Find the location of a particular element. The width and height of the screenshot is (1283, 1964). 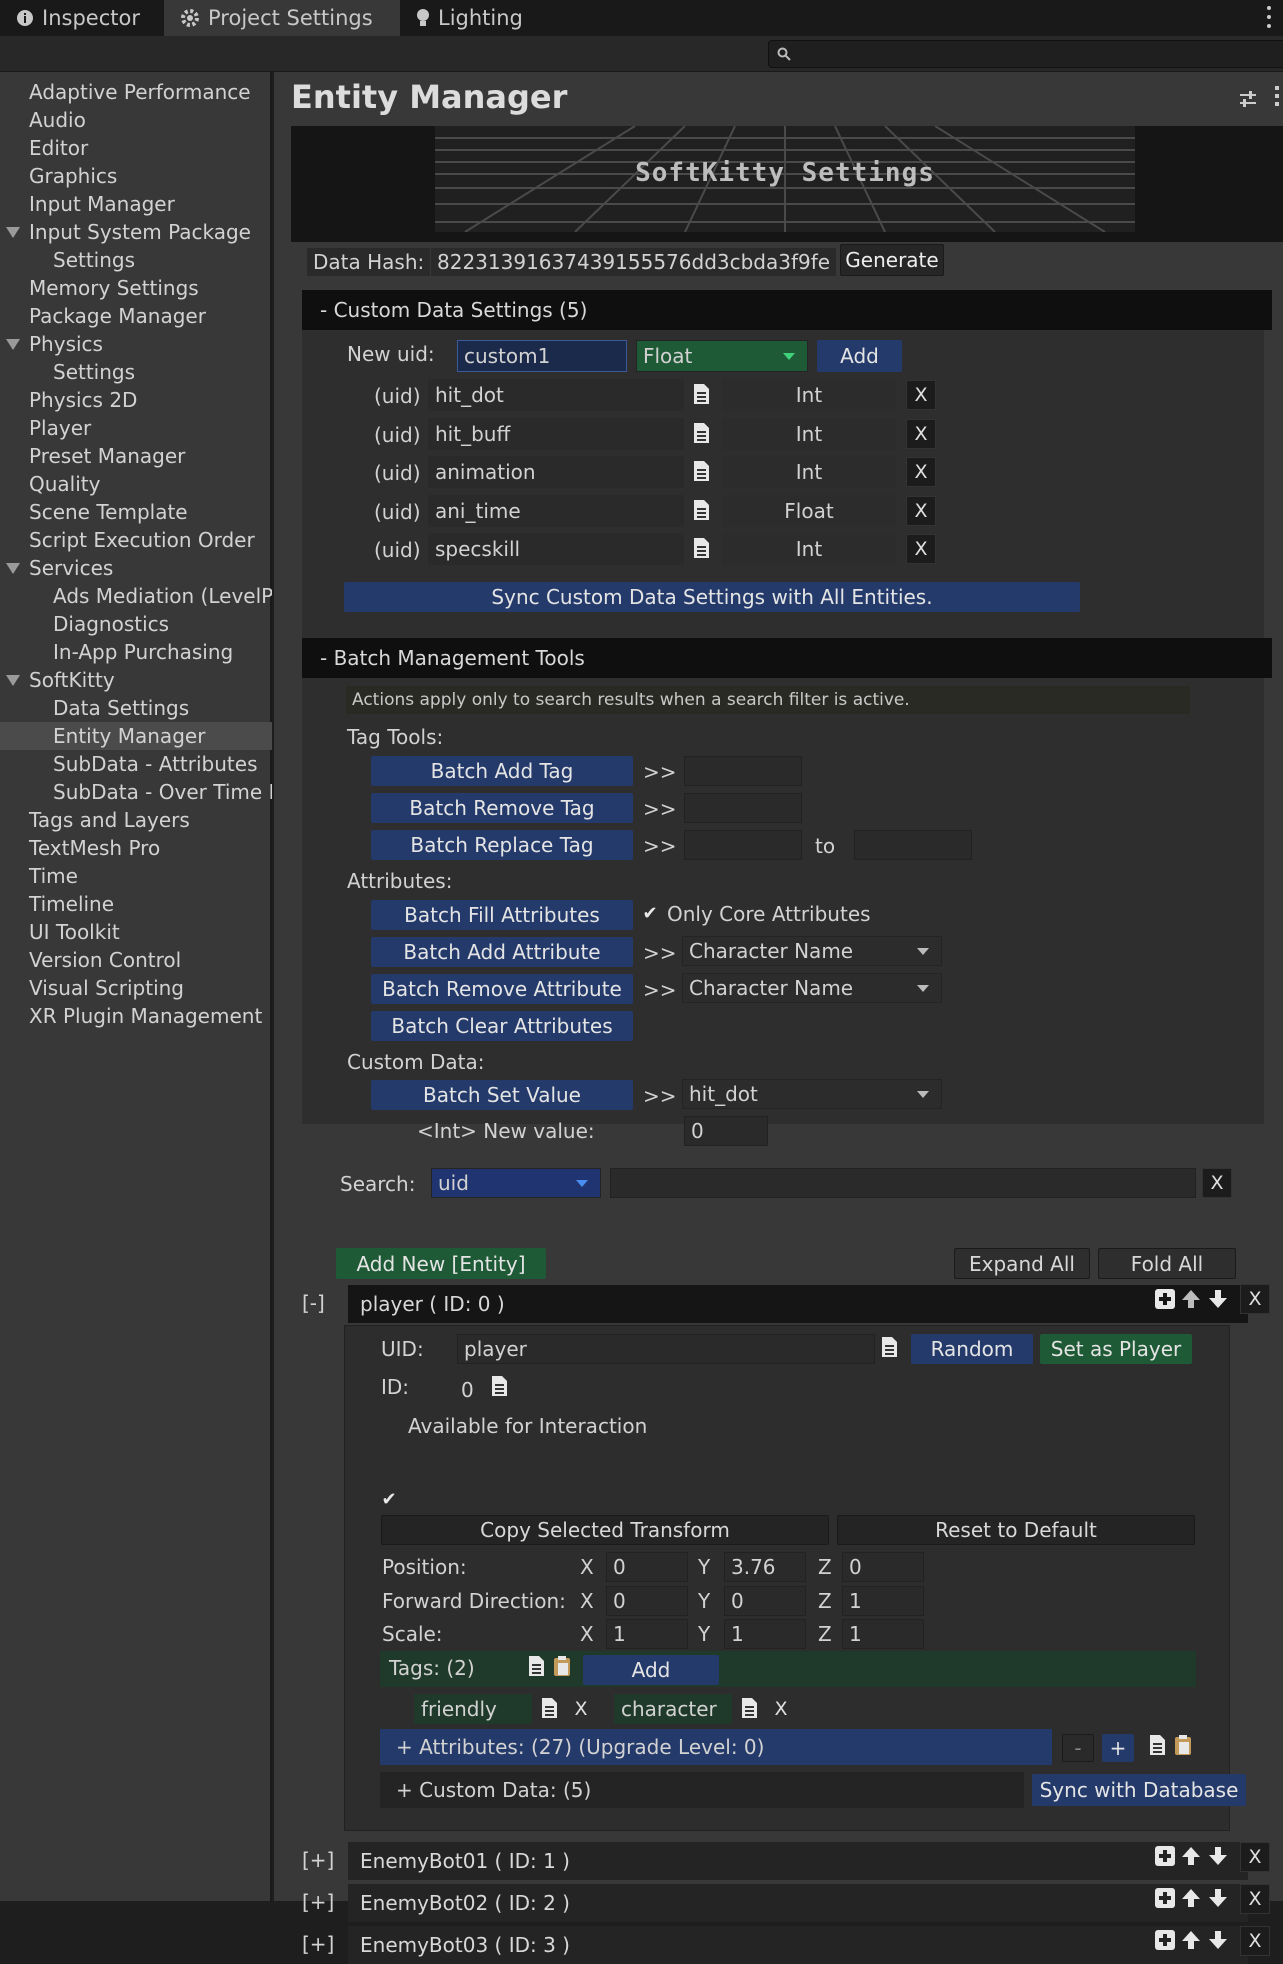

custom-data-uid-input: hit_buff is located at coordinates (556, 433).